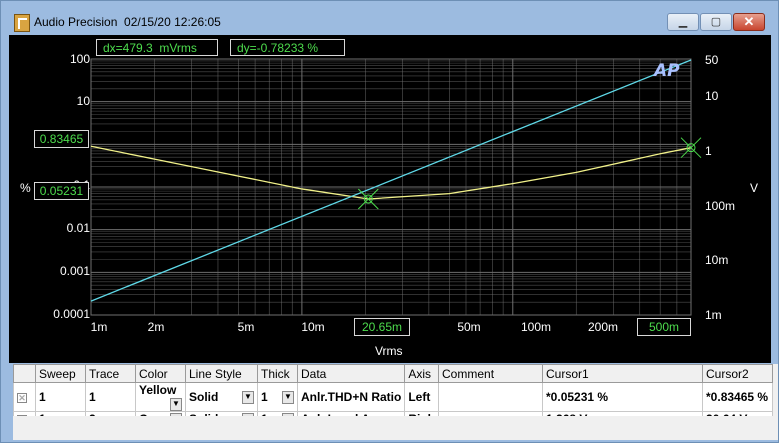  I want to click on y2-tick-label: 10m, so click(717, 260).